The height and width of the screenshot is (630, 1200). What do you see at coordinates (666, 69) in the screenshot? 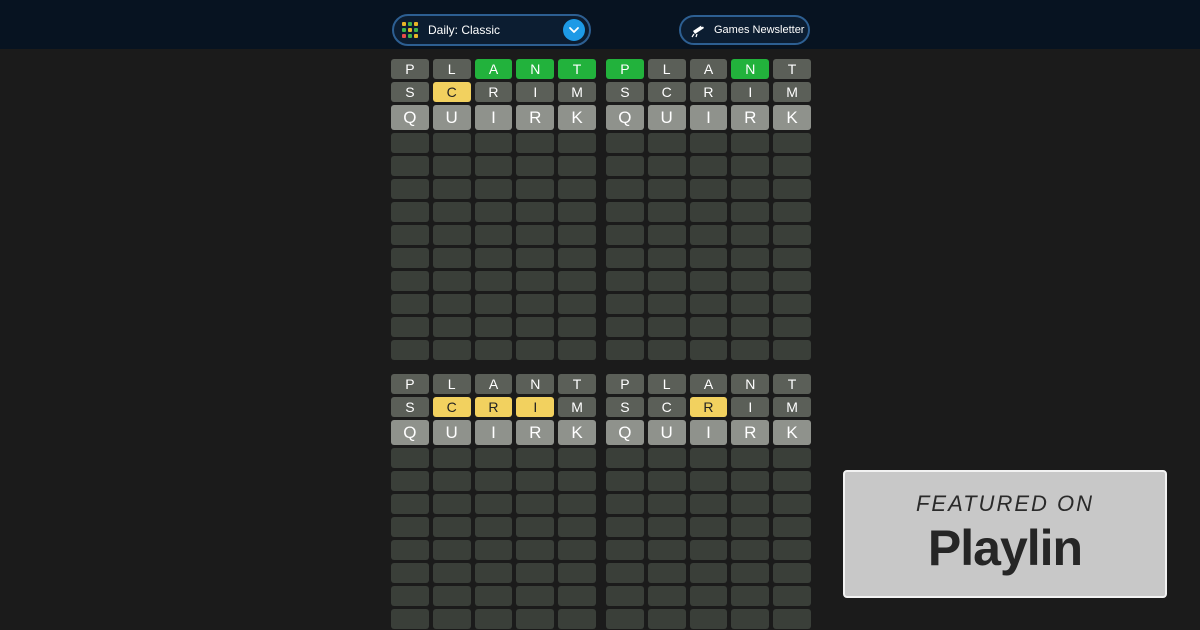
I see `letter-tile: L` at bounding box center [666, 69].